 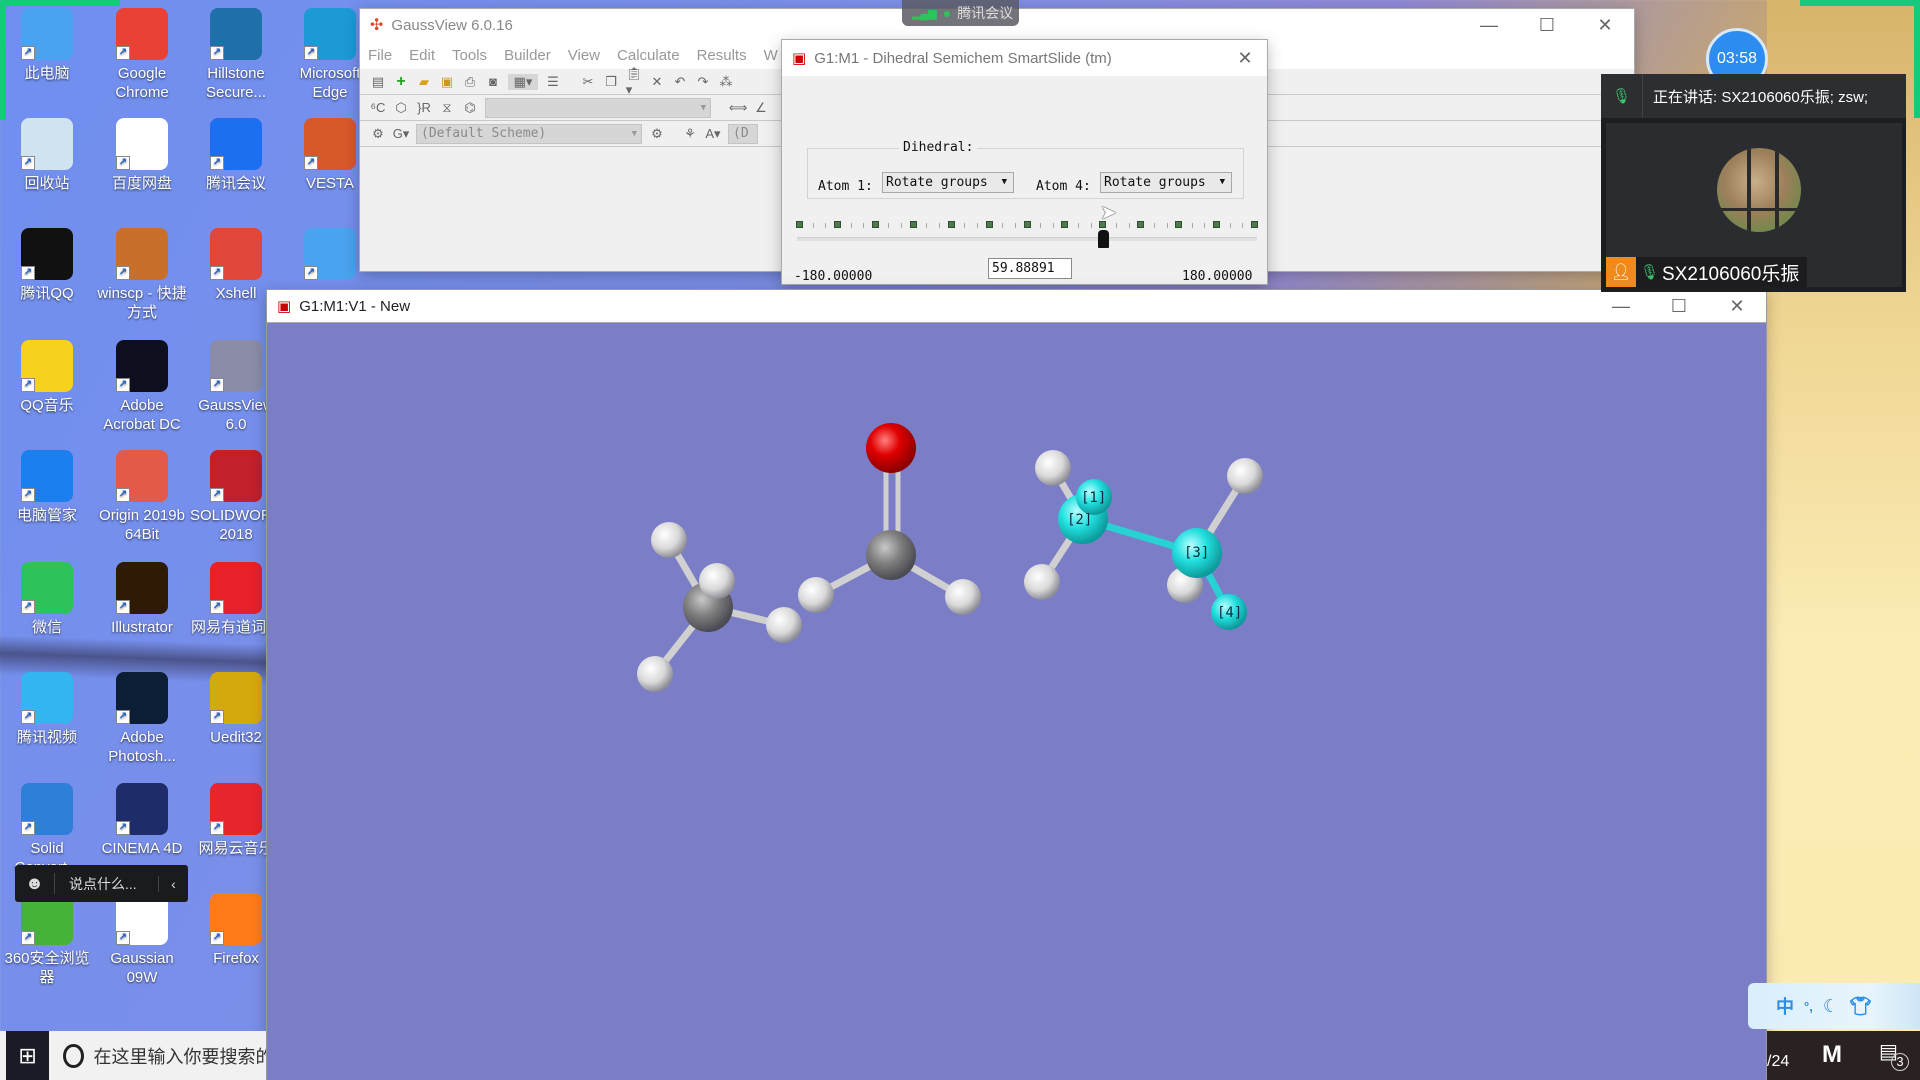 What do you see at coordinates (726, 82) in the screenshot?
I see `clean-icon: ⁂` at bounding box center [726, 82].